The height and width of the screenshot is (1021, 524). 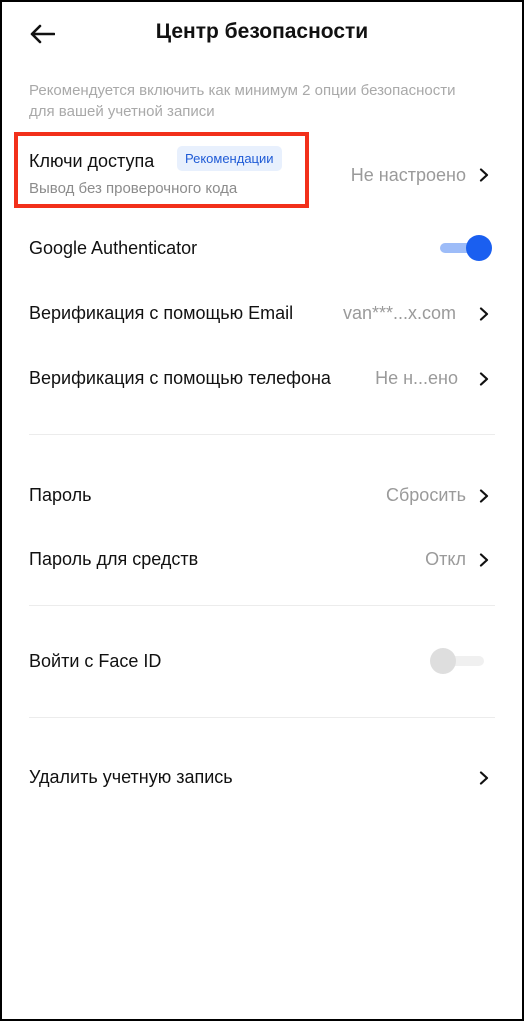 I want to click on fund-password-value: Откл, so click(x=445, y=559).